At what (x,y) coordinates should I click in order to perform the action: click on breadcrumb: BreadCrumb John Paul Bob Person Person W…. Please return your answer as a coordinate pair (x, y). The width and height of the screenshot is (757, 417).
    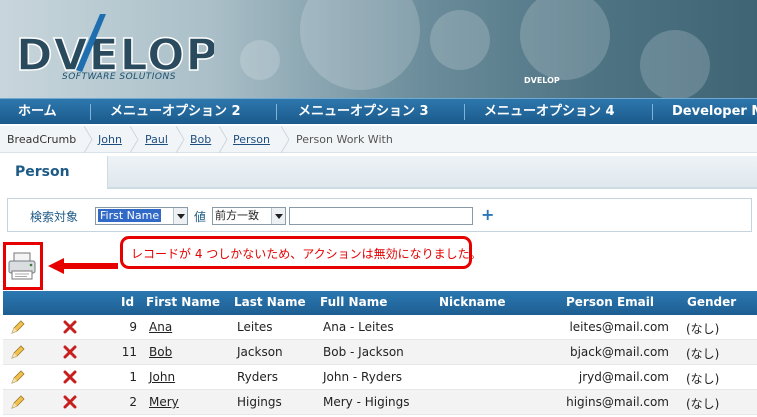
    Looking at the image, I should click on (378, 139).